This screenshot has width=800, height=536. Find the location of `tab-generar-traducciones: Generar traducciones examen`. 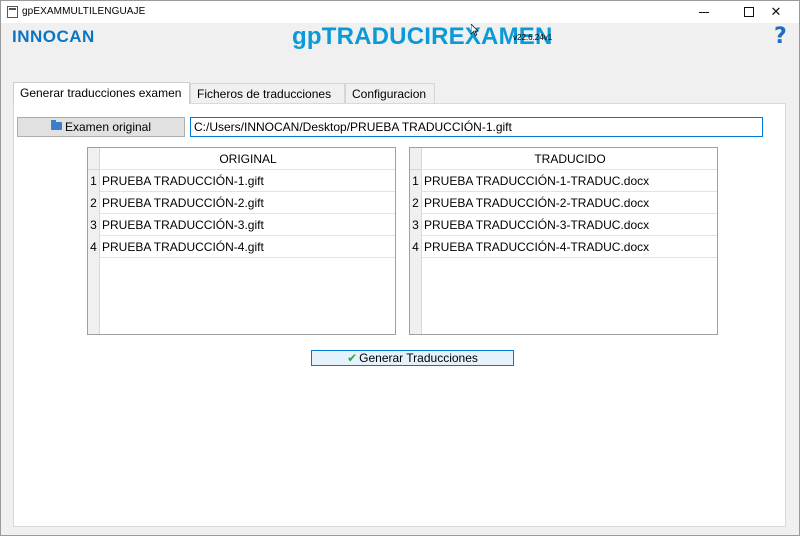

tab-generar-traducciones: Generar traducciones examen is located at coordinates (101, 93).